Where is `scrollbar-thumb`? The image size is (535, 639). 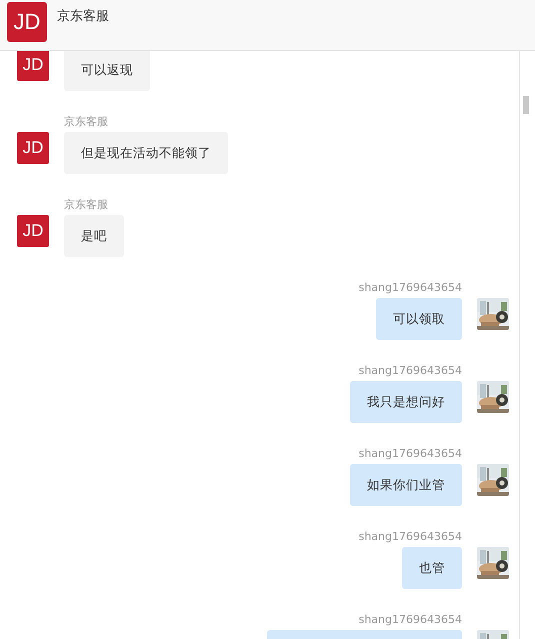 scrollbar-thumb is located at coordinates (526, 105).